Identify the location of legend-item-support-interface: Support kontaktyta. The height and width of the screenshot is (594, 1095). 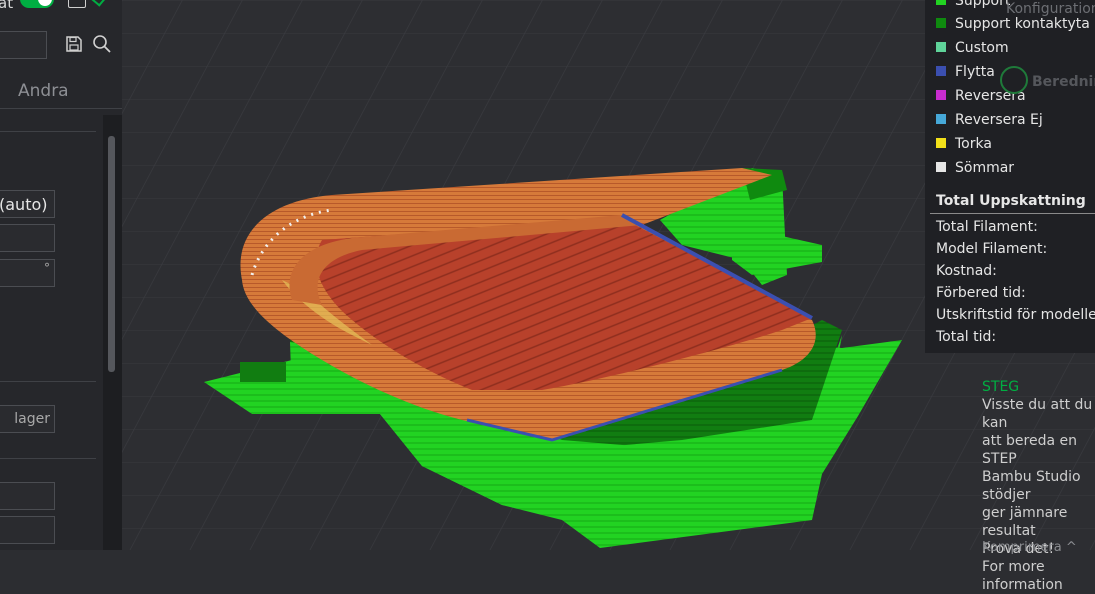
(1013, 24).